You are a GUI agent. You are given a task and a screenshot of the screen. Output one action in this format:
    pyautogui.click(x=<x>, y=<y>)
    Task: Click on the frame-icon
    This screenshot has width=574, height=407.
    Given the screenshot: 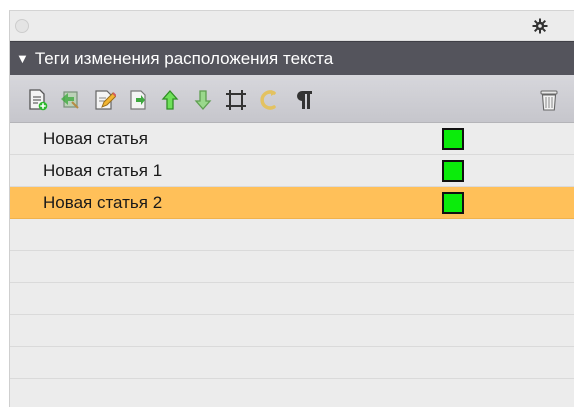 What is the action you would take?
    pyautogui.click(x=236, y=100)
    